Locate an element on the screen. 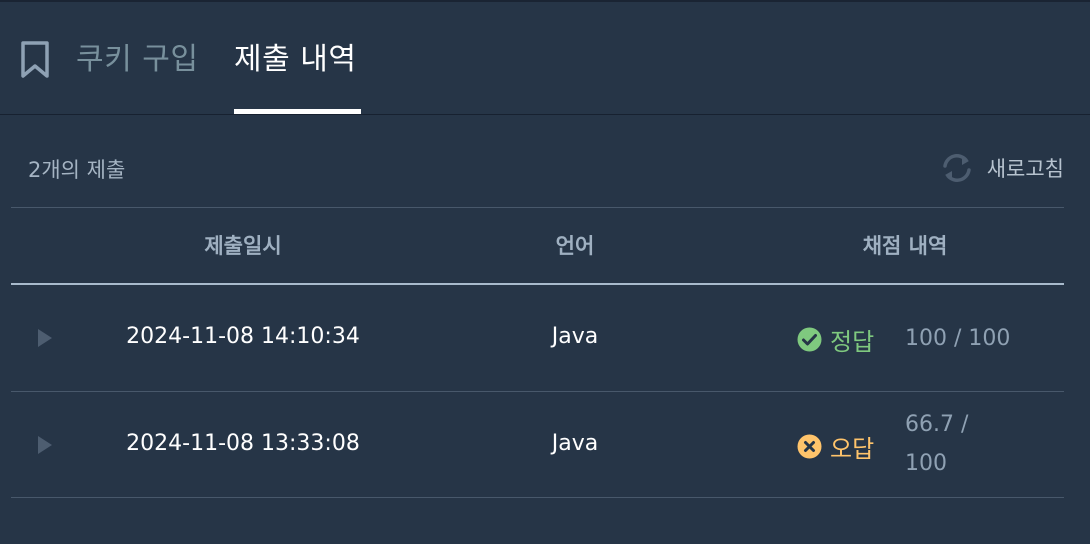 This screenshot has height=544, width=1090. bookmark-icon is located at coordinates (35, 60).